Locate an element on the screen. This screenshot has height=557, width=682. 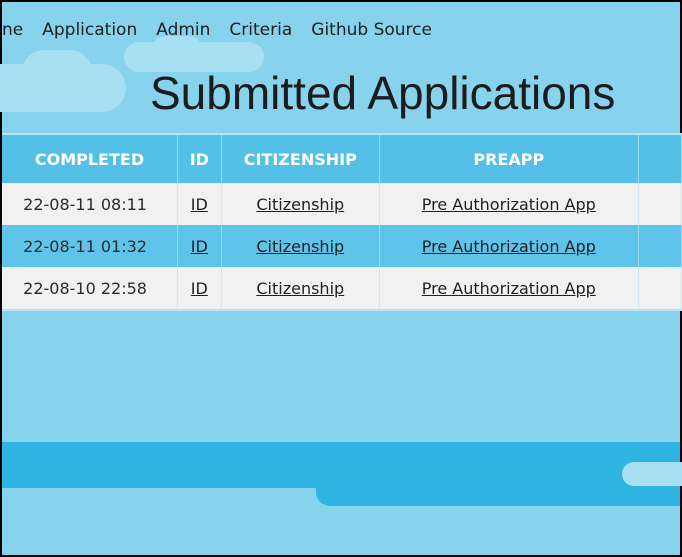
column-header-completed: COMPLETED is located at coordinates (90, 158).